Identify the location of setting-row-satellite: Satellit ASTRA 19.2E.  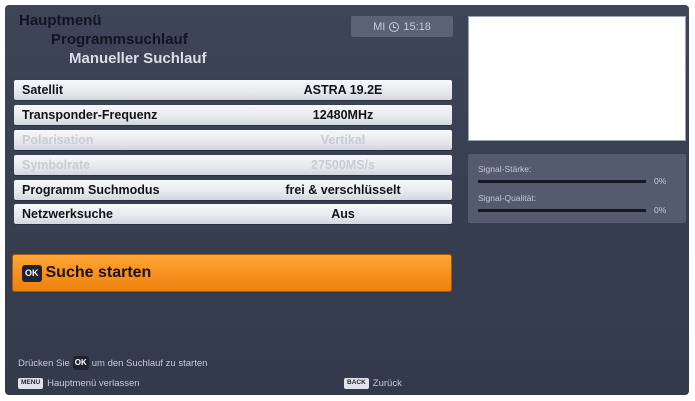
(233, 90).